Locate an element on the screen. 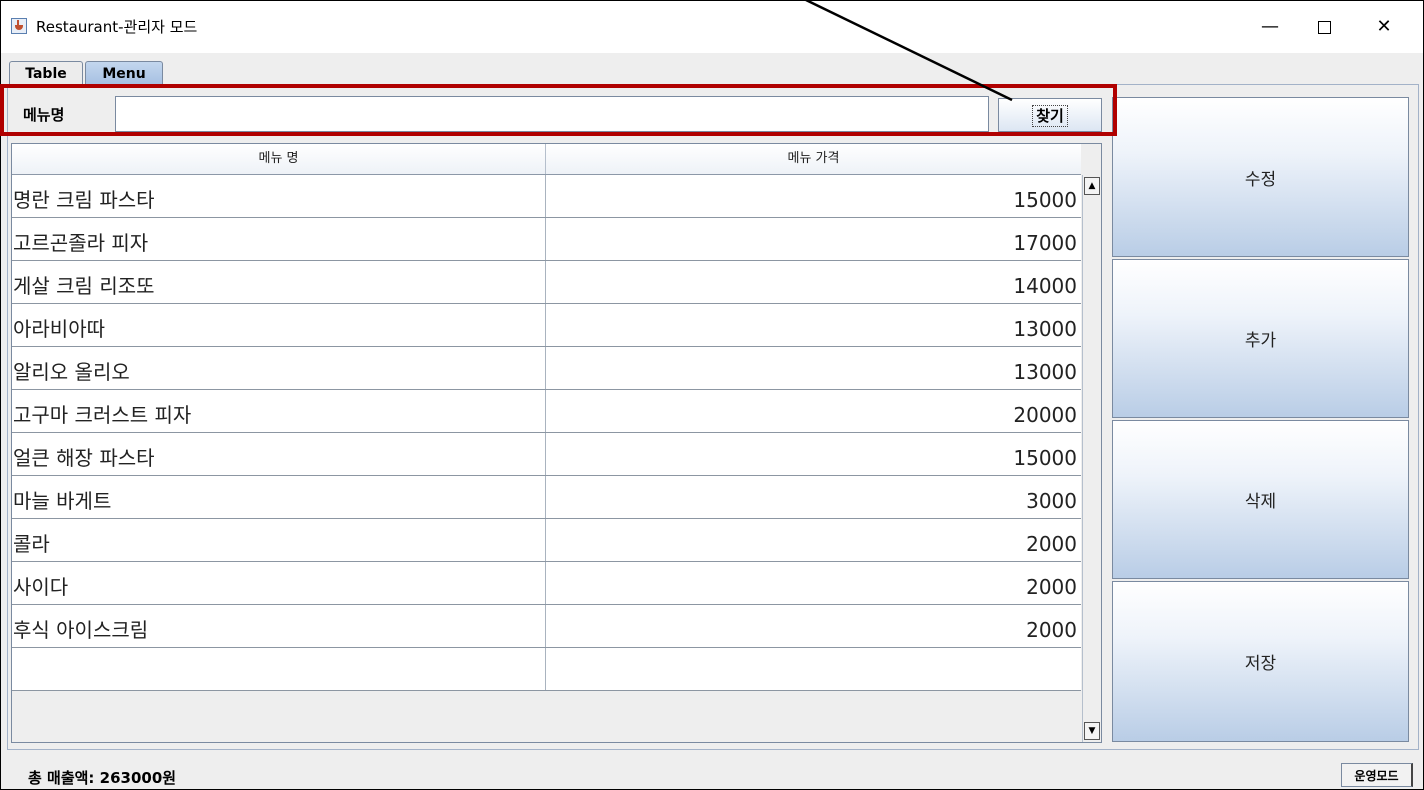 Image resolution: width=1424 pixels, height=790 pixels. table-row: 게살 크림 리조또 14000 is located at coordinates (546, 282).